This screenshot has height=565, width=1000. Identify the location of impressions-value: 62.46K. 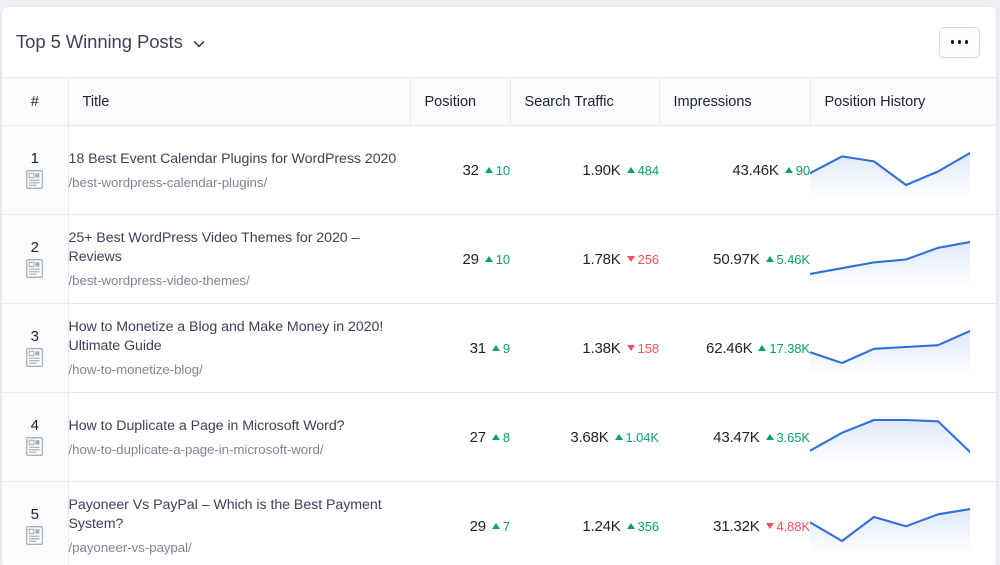
(729, 348).